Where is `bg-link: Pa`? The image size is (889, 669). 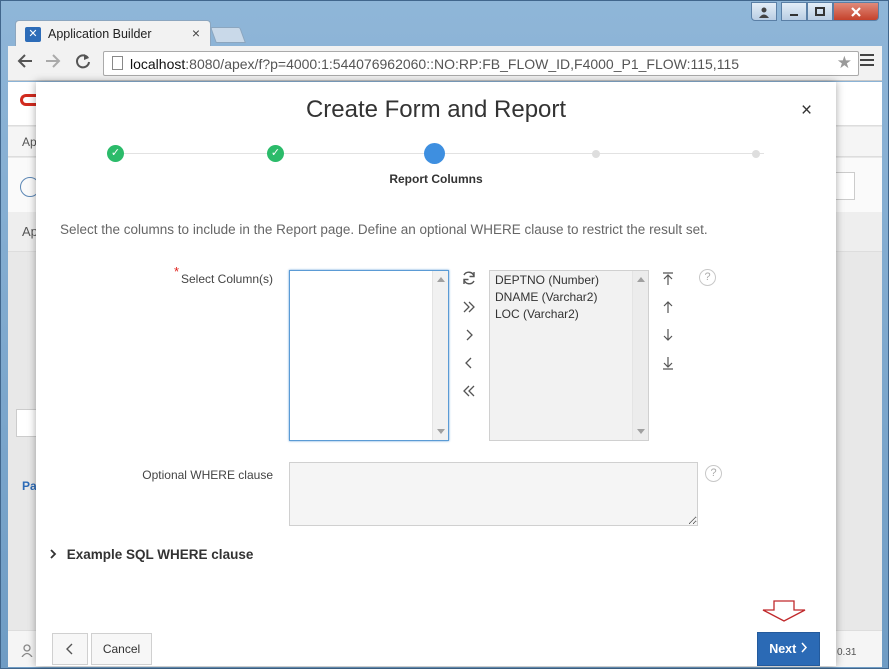 bg-link: Pa is located at coordinates (29, 486).